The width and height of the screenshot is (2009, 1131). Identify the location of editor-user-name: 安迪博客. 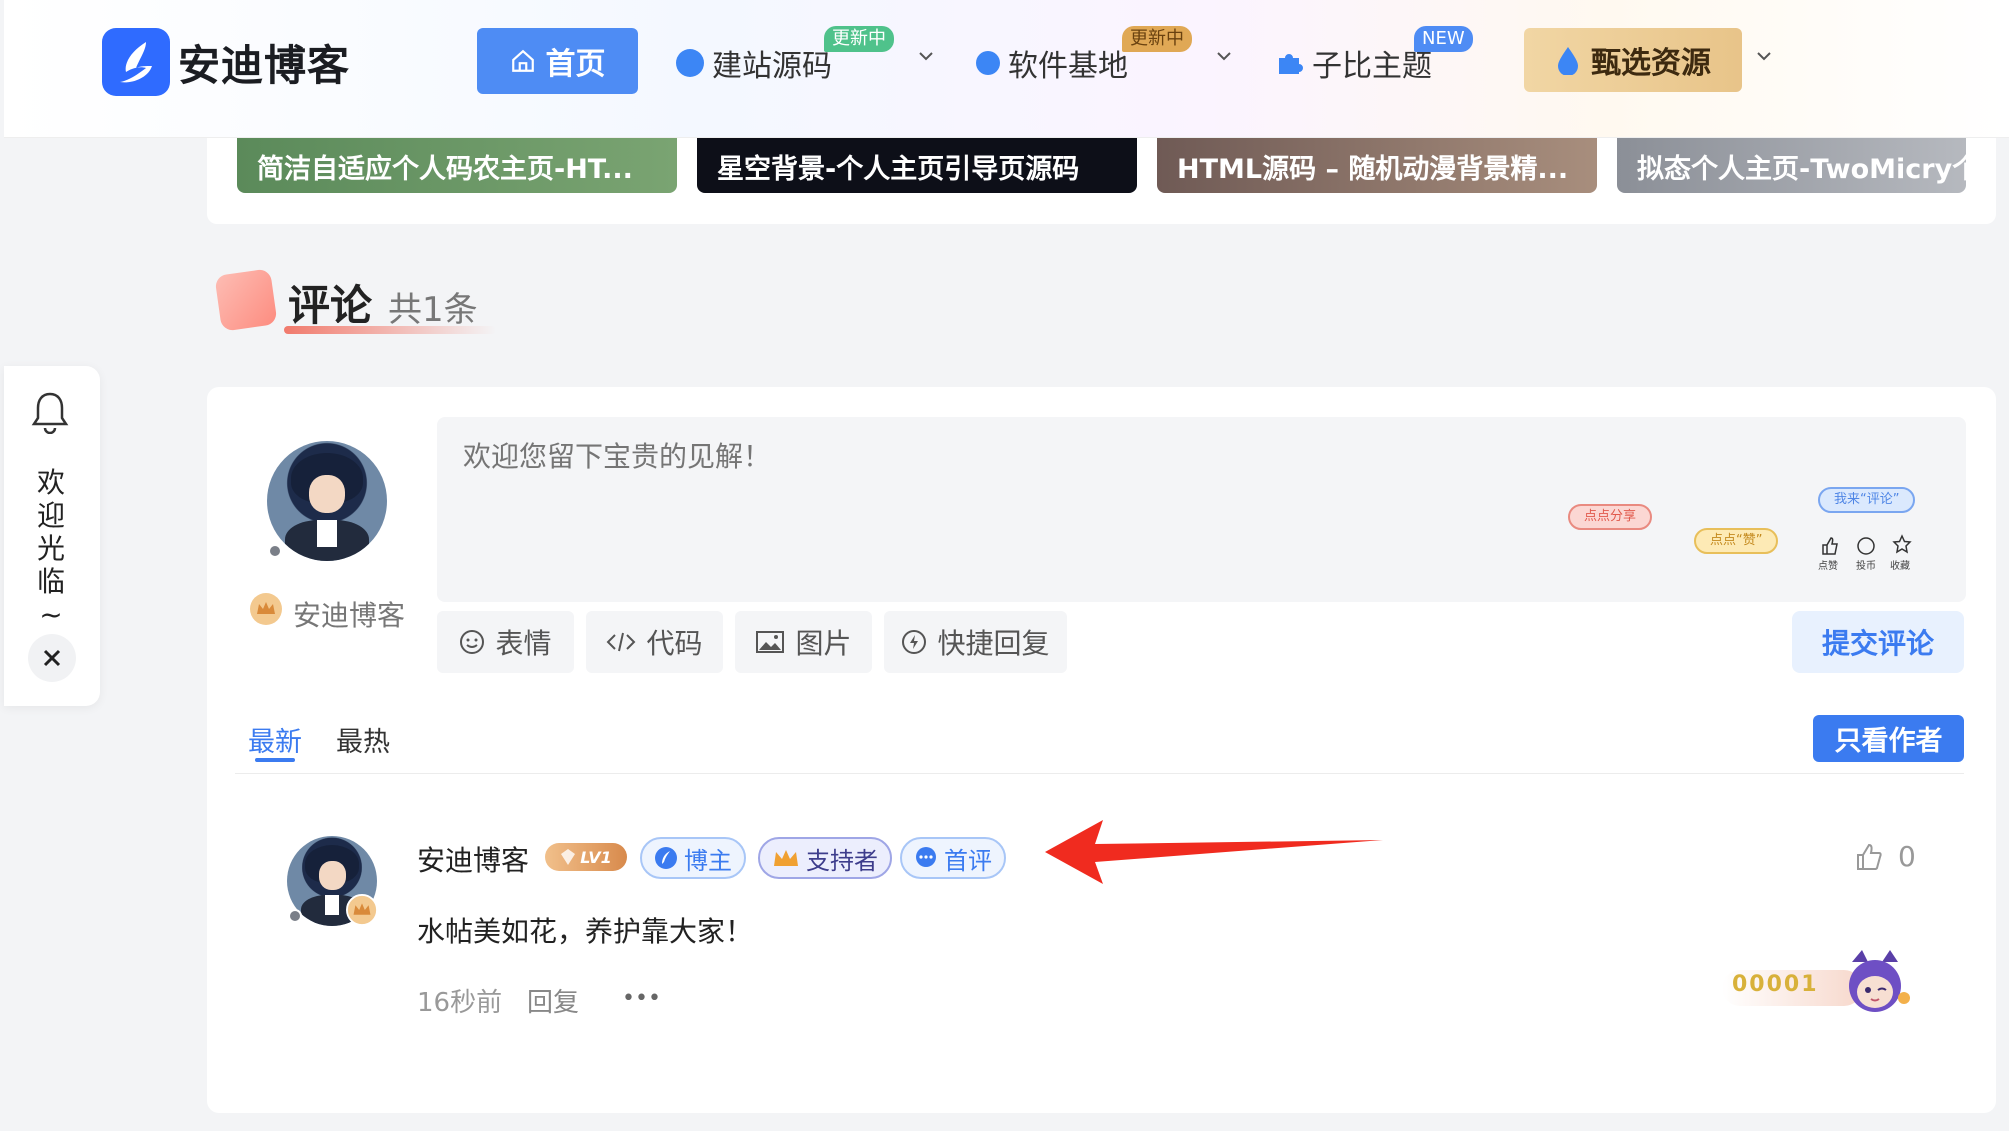
(349, 615).